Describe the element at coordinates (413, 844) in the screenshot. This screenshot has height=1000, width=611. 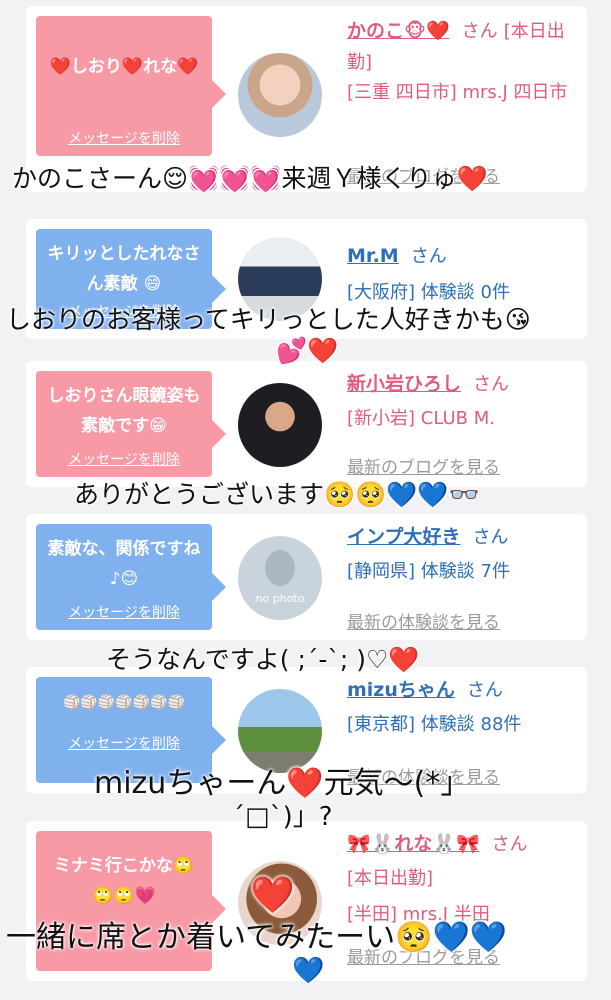
I see `user-name-link: 🎀🐰れな🐰🎀` at that location.